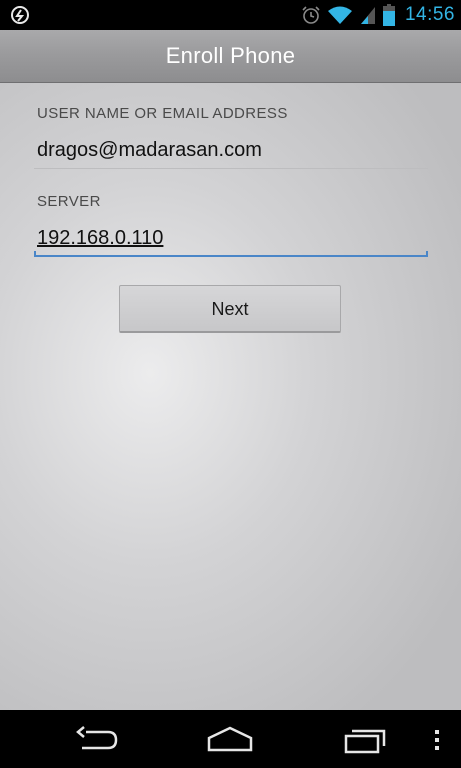 Image resolution: width=461 pixels, height=768 pixels. I want to click on server-underline, so click(231, 254).